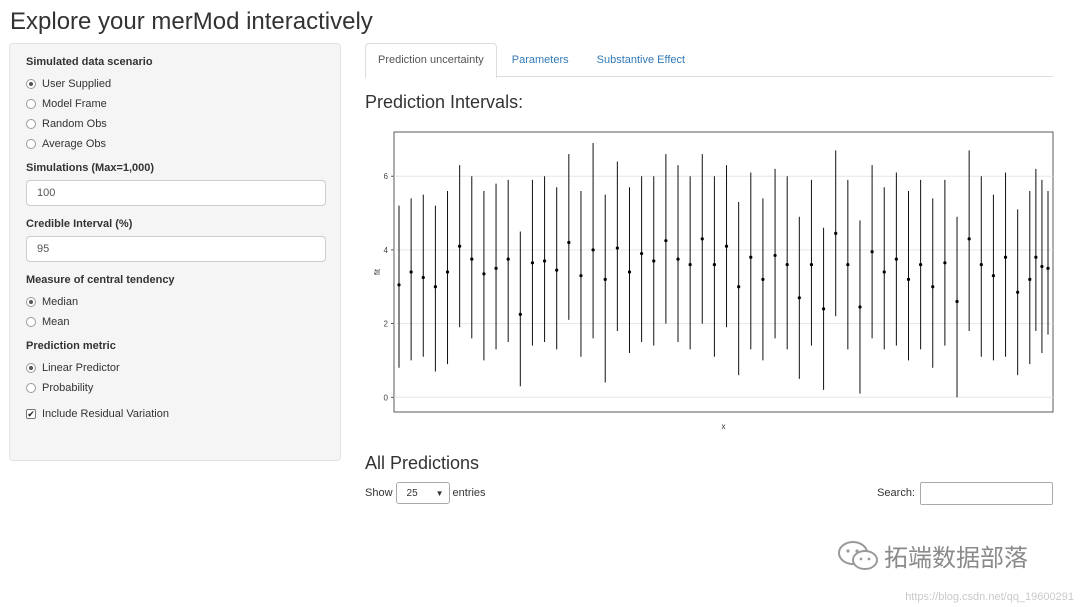 The width and height of the screenshot is (1080, 607). What do you see at coordinates (422, 493) in the screenshot?
I see `page-size-select: 25 ▼` at bounding box center [422, 493].